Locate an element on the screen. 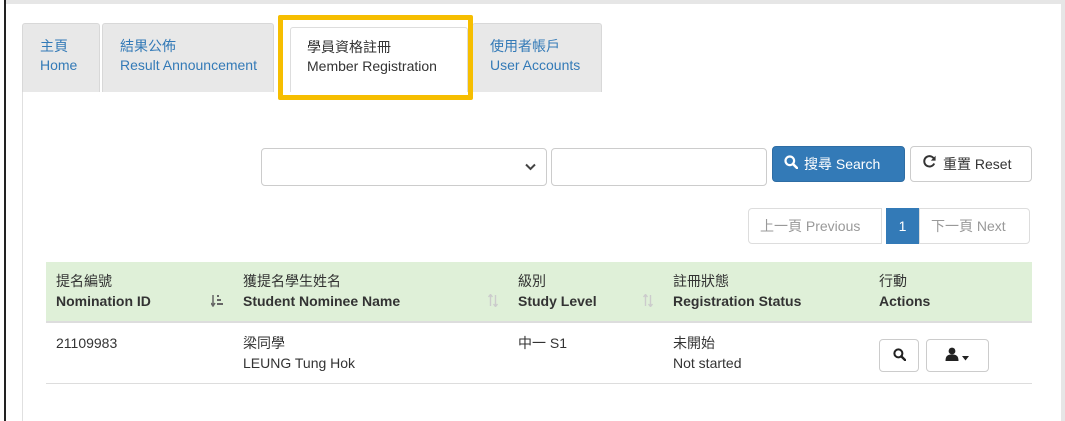 The image size is (1065, 421). tab-result-announcement-label-zh: 結果公佈 is located at coordinates (148, 46).